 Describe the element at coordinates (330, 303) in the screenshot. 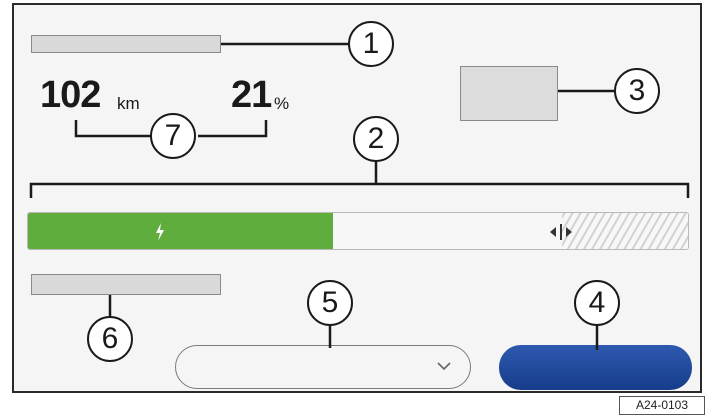

I see `callout-5: 5` at that location.